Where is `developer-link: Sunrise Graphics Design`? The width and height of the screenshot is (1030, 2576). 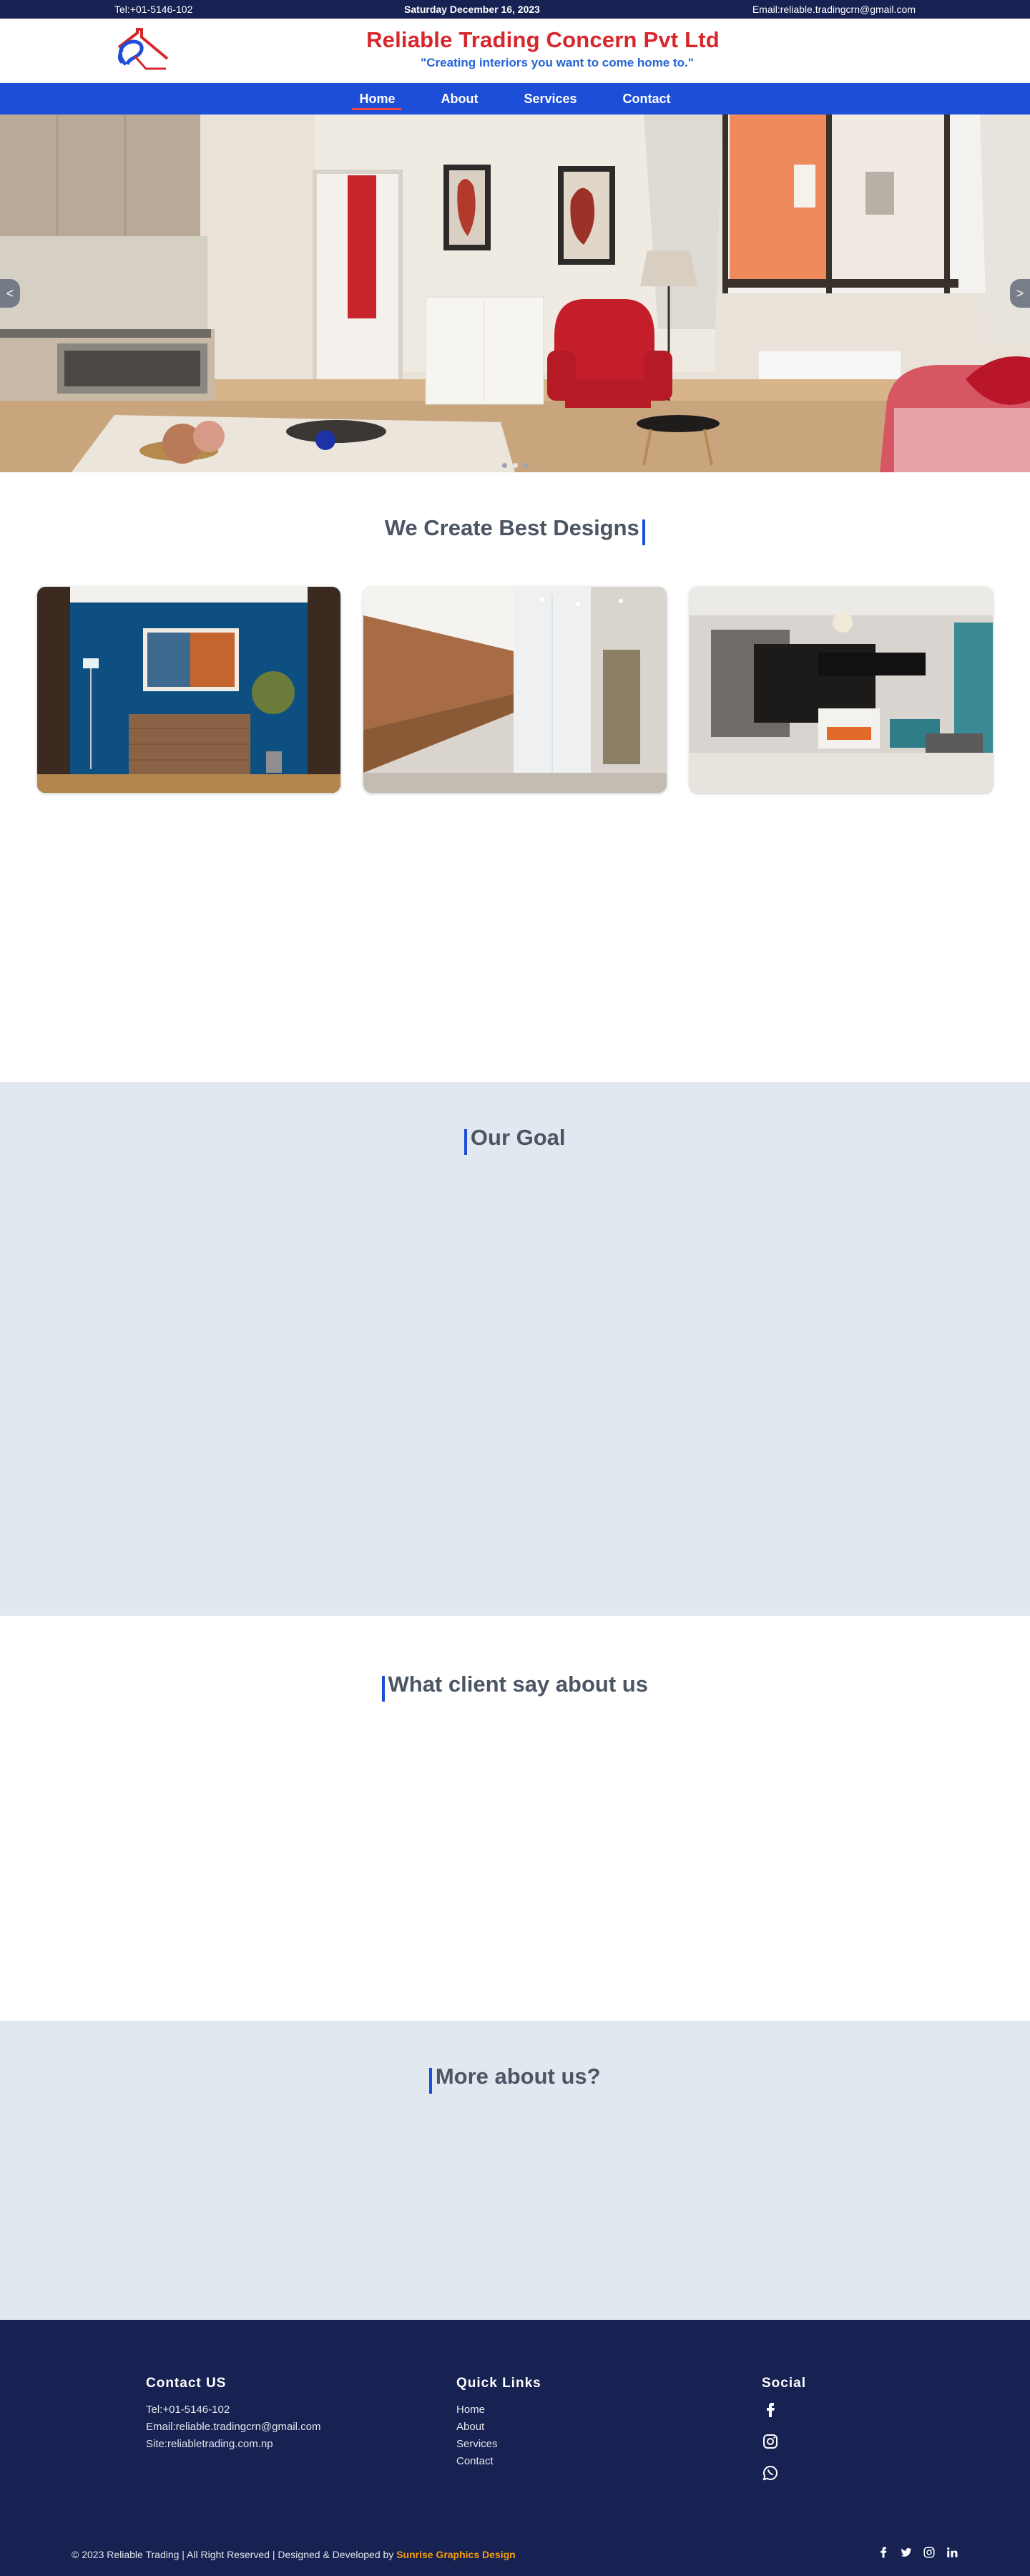 developer-link: Sunrise Graphics Design is located at coordinates (456, 2554).